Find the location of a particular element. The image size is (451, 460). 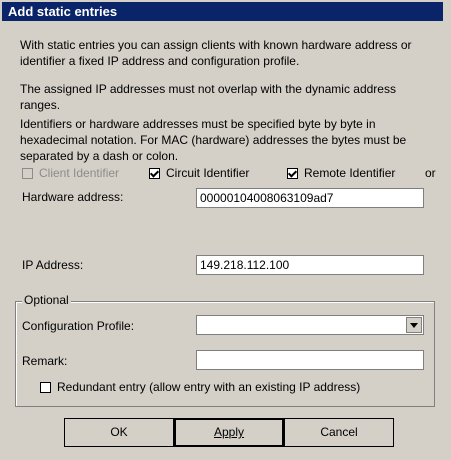

remark-label: Remark: is located at coordinates (45, 361).